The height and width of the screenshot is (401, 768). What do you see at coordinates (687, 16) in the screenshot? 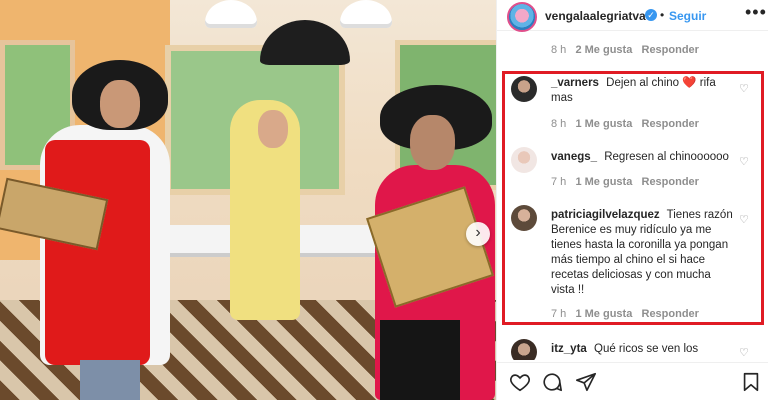
I see `follow-button: Seguir` at bounding box center [687, 16].